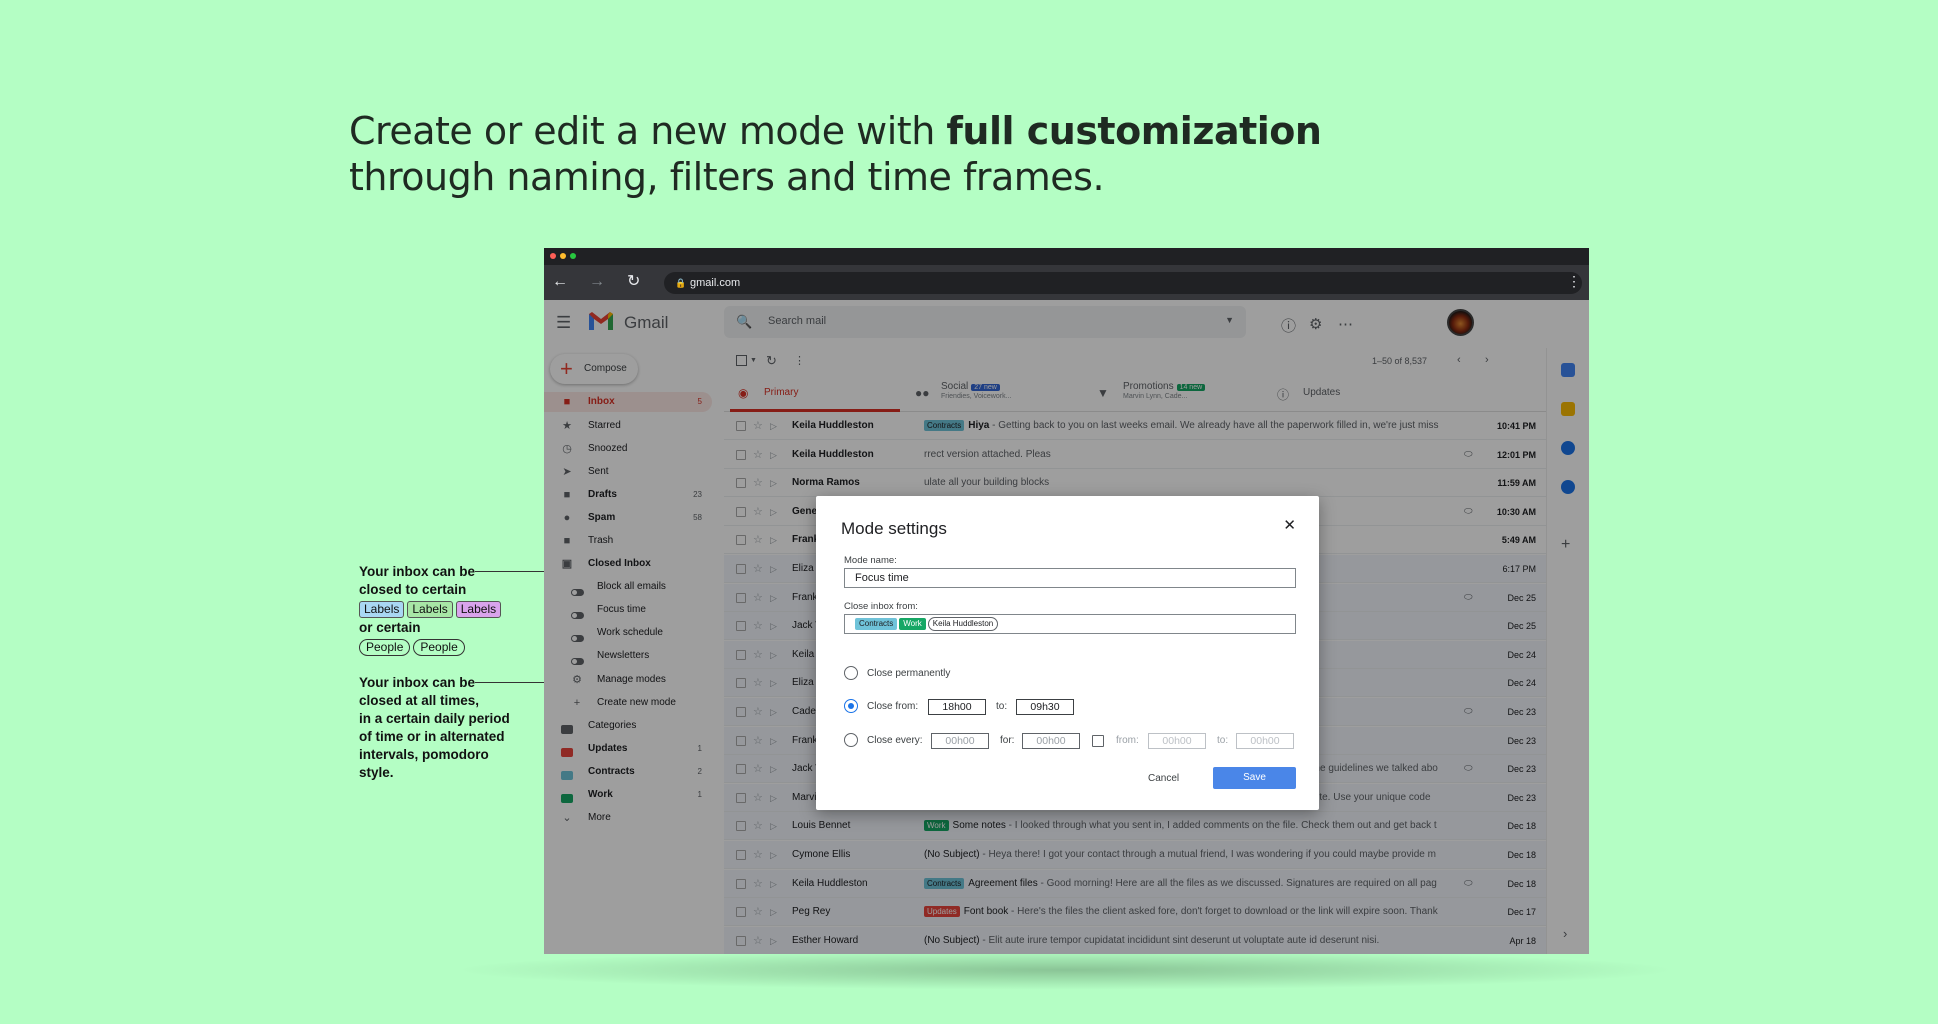  What do you see at coordinates (1051, 741) in the screenshot?
I see `for-time-input: 00h00` at bounding box center [1051, 741].